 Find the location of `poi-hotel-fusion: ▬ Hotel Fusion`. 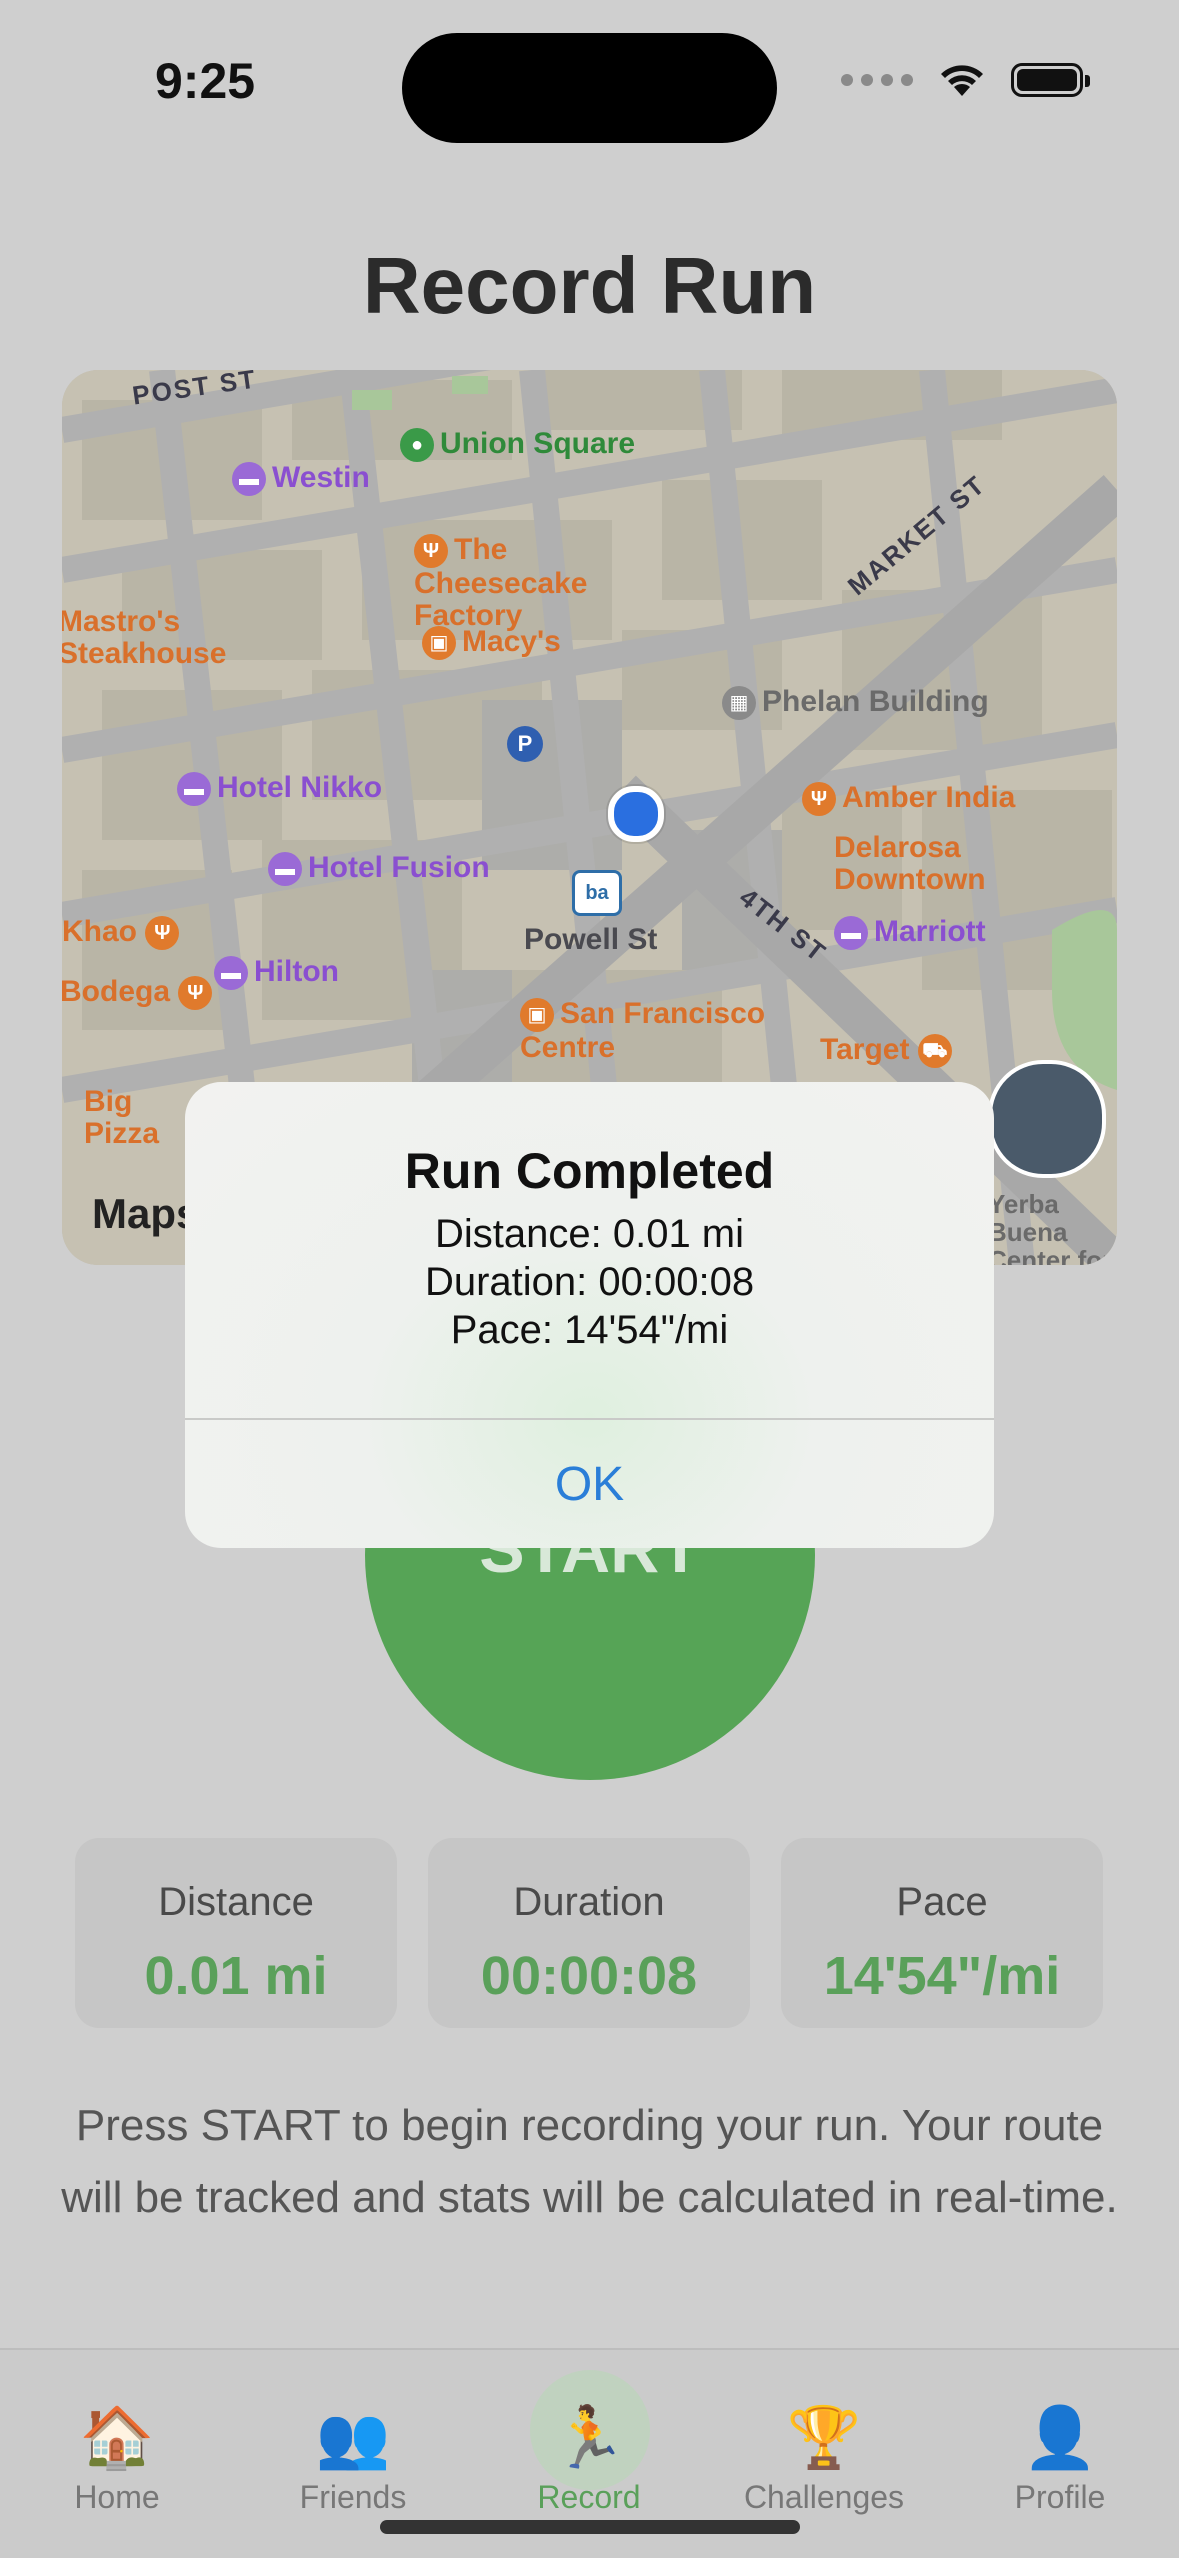

poi-hotel-fusion: ▬ Hotel Fusion is located at coordinates (379, 869).